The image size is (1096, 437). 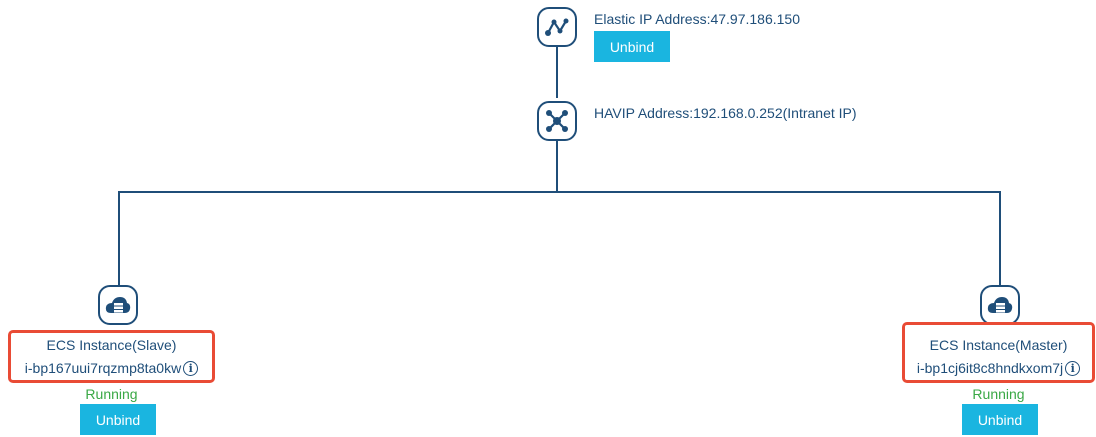 I want to click on eip-route-icon, so click(x=557, y=27).